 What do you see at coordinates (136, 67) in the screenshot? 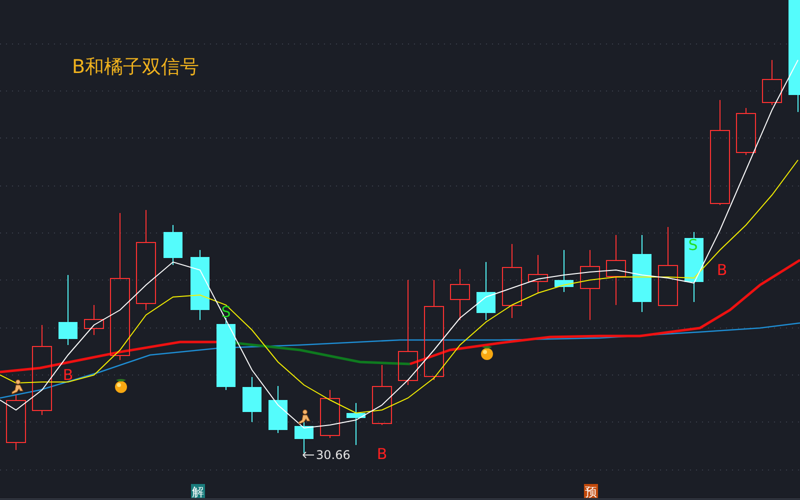
I see `indicator-title: B和橘子双信号` at bounding box center [136, 67].